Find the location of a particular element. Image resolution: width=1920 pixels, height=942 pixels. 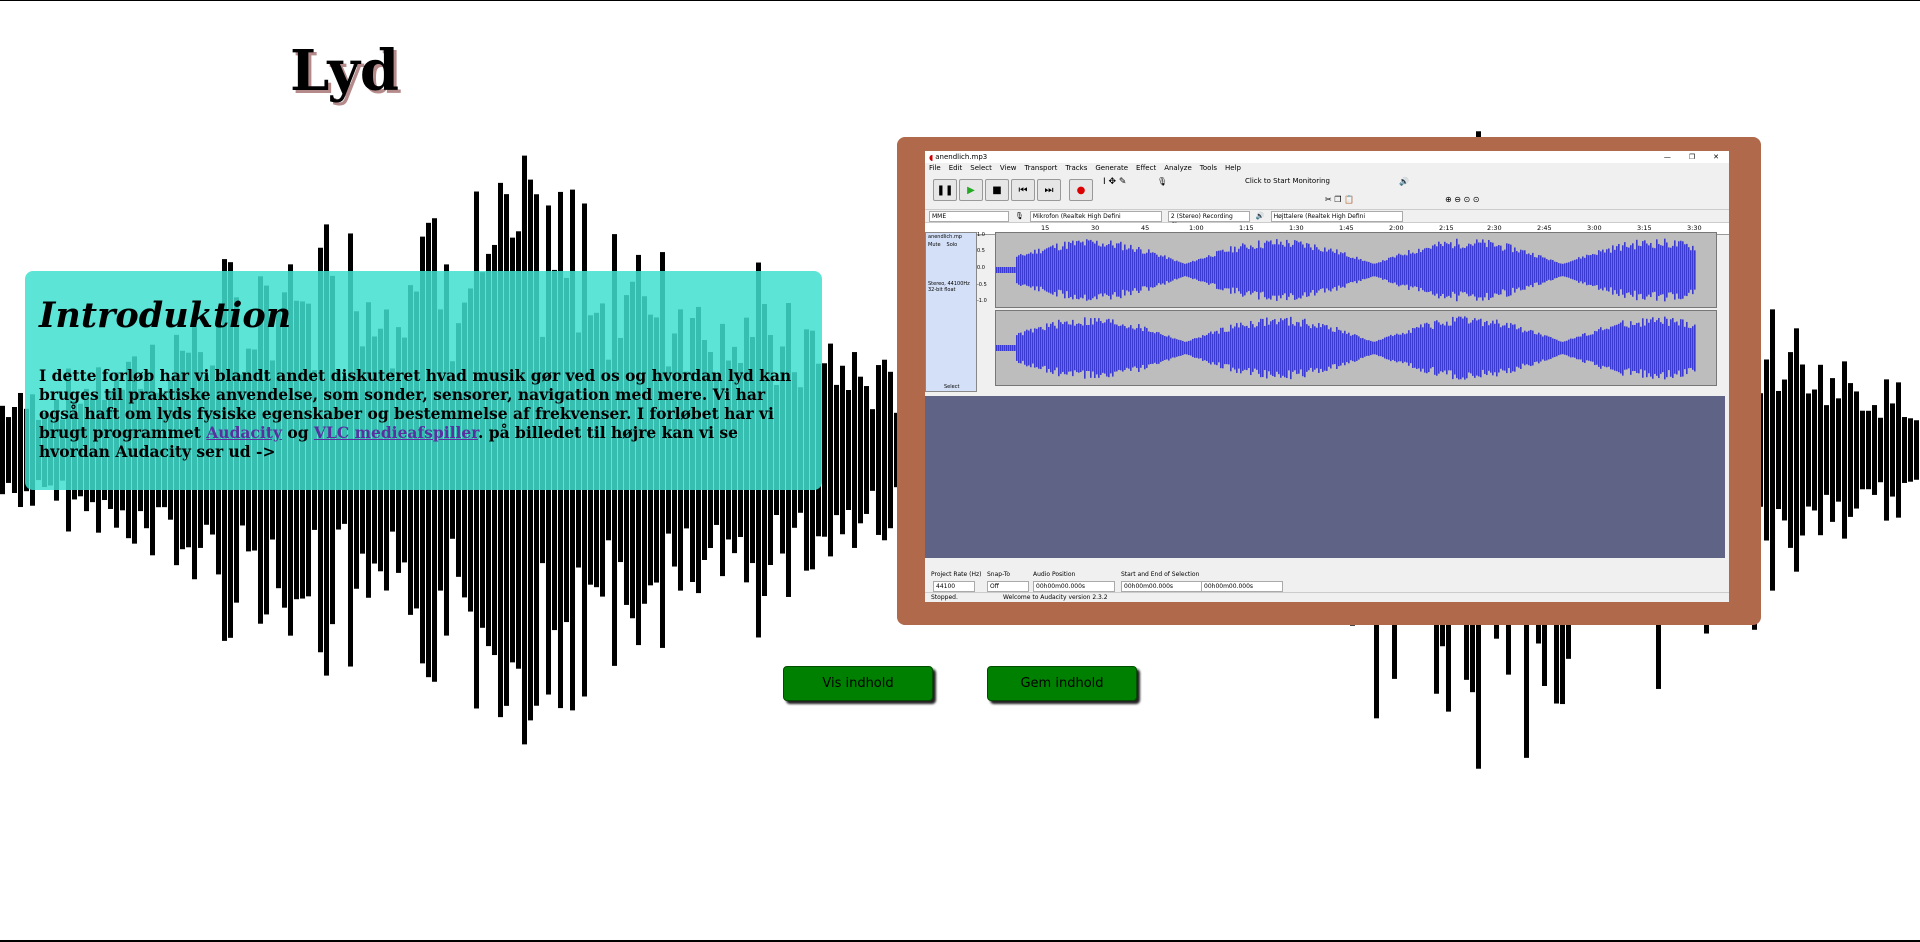

timeline-tick: 1:15 is located at coordinates (1246, 228).